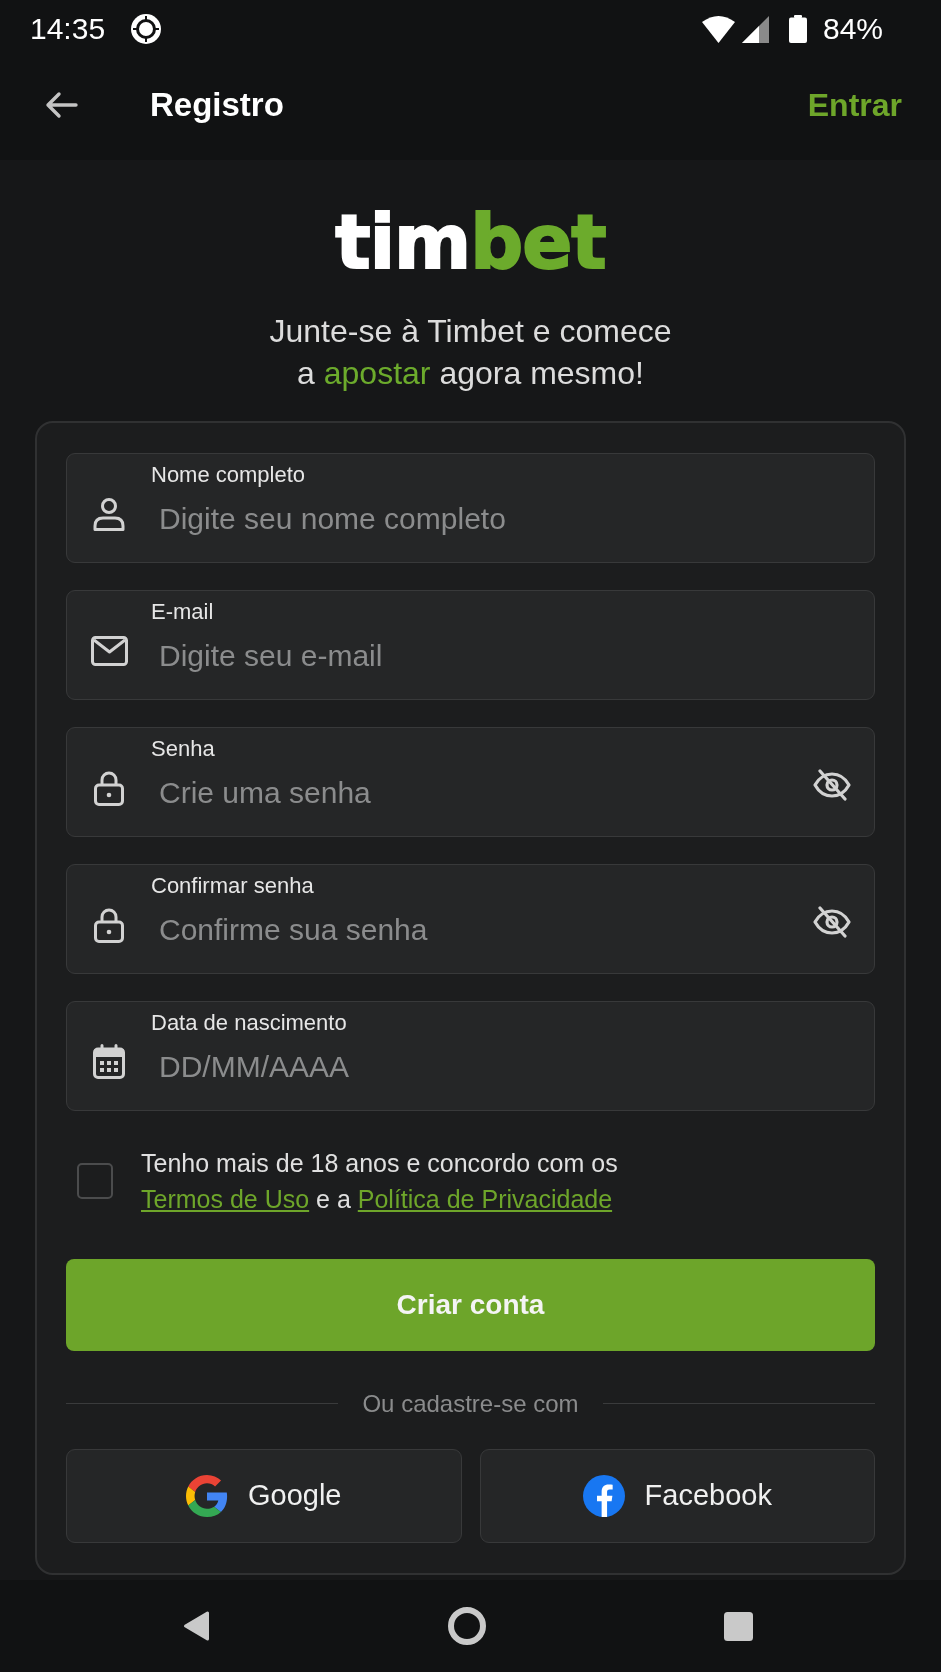  I want to click on text-field: Confirmar senha Confirme sua senha, so click(470, 918).